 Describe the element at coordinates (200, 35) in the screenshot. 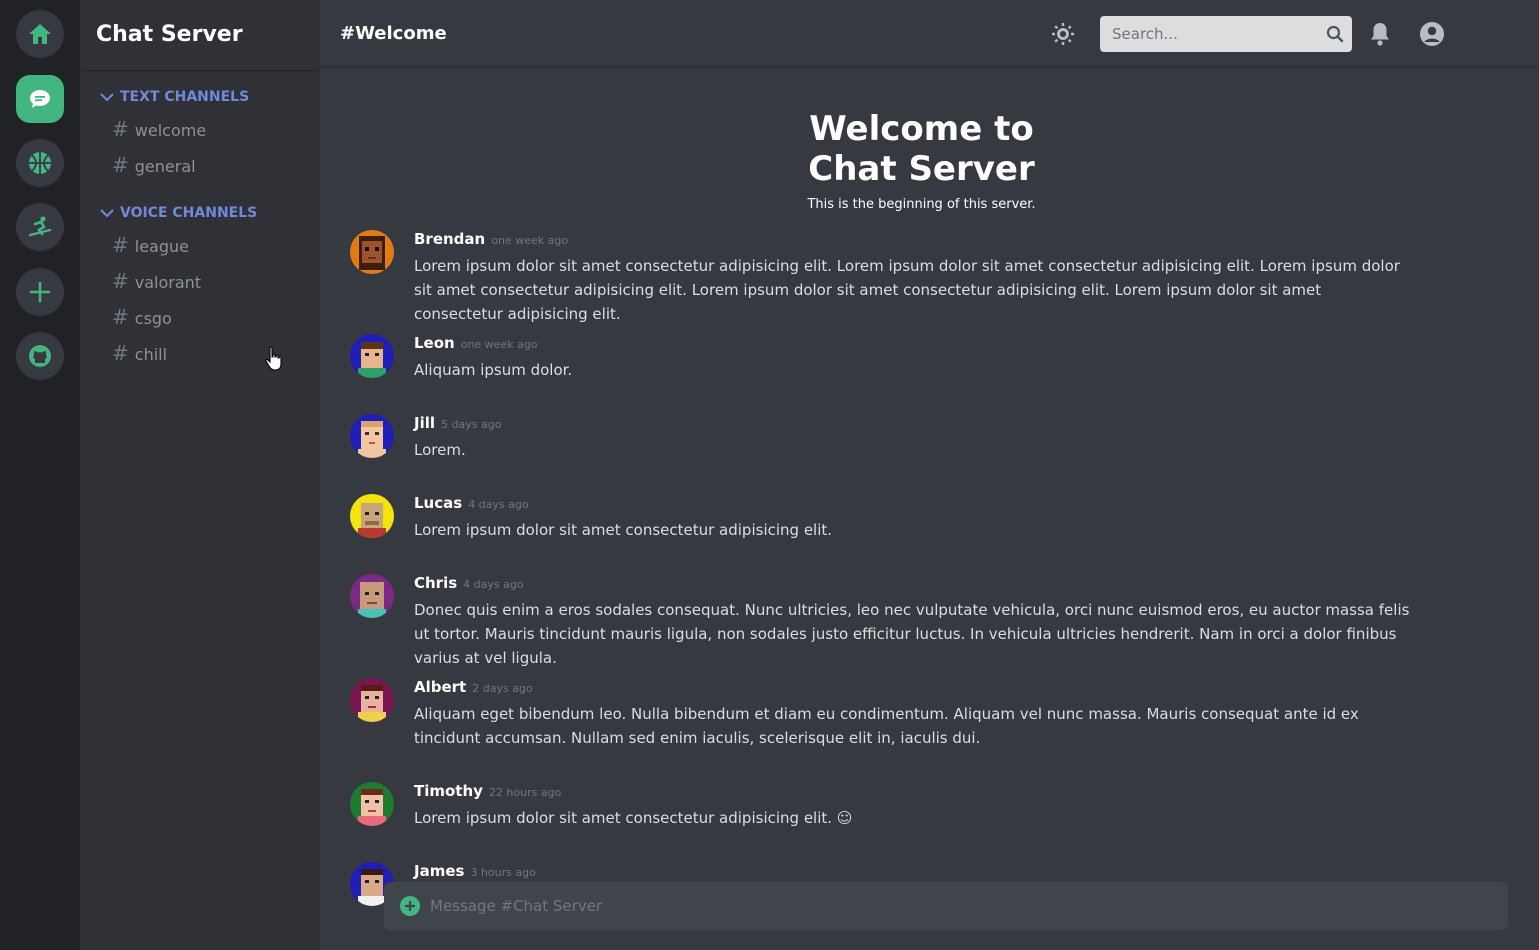

I see `server-name: Chat Server` at that location.